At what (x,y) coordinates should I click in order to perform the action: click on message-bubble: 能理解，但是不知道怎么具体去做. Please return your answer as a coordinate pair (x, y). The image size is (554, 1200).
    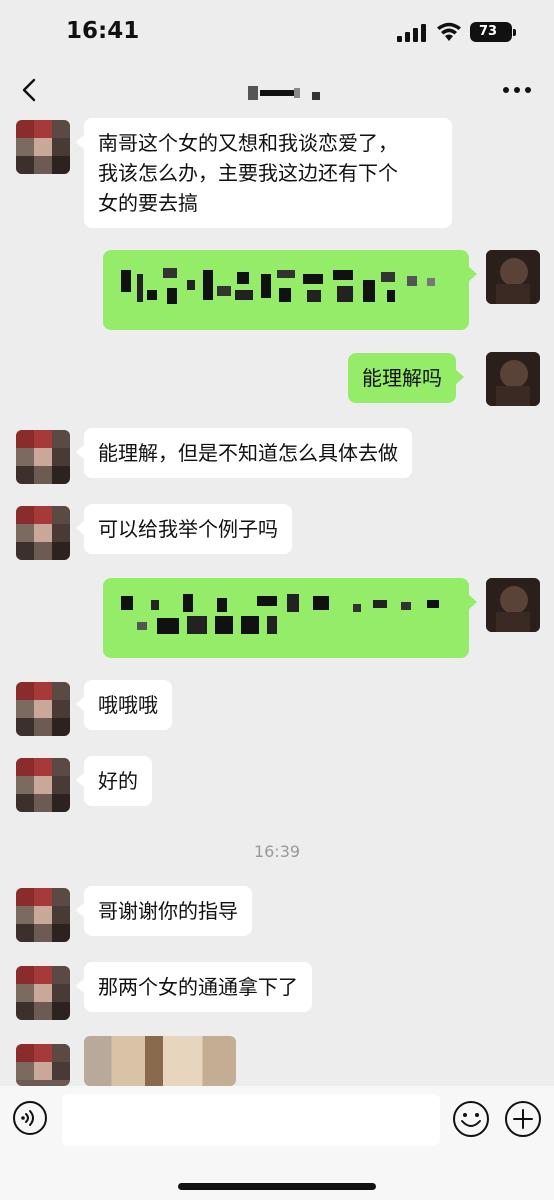
    Looking at the image, I should click on (244, 453).